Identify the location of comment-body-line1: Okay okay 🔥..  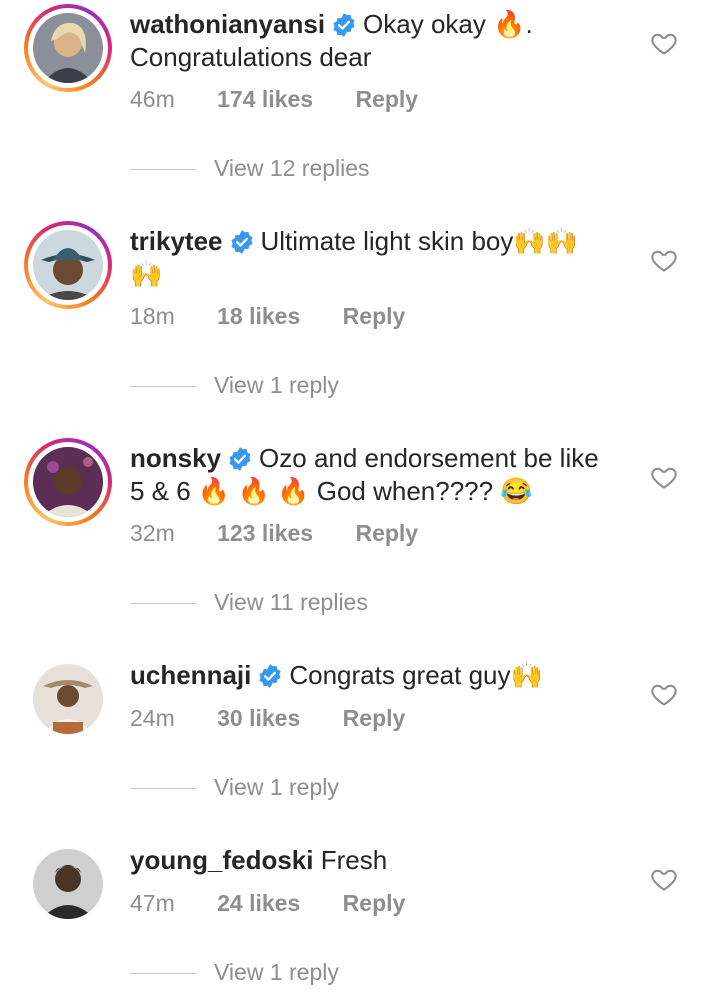
(448, 24).